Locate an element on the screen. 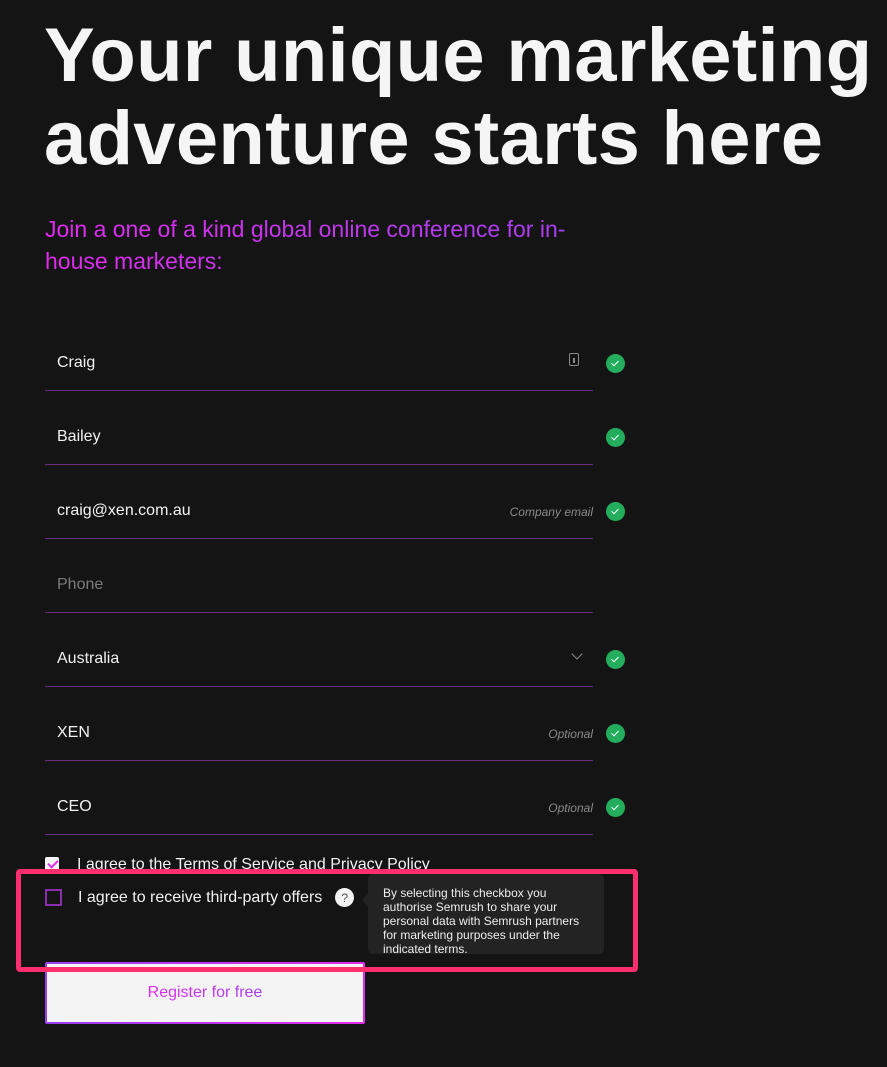 This screenshot has width=887, height=1067. register-button-label: Register for free is located at coordinates (205, 992).